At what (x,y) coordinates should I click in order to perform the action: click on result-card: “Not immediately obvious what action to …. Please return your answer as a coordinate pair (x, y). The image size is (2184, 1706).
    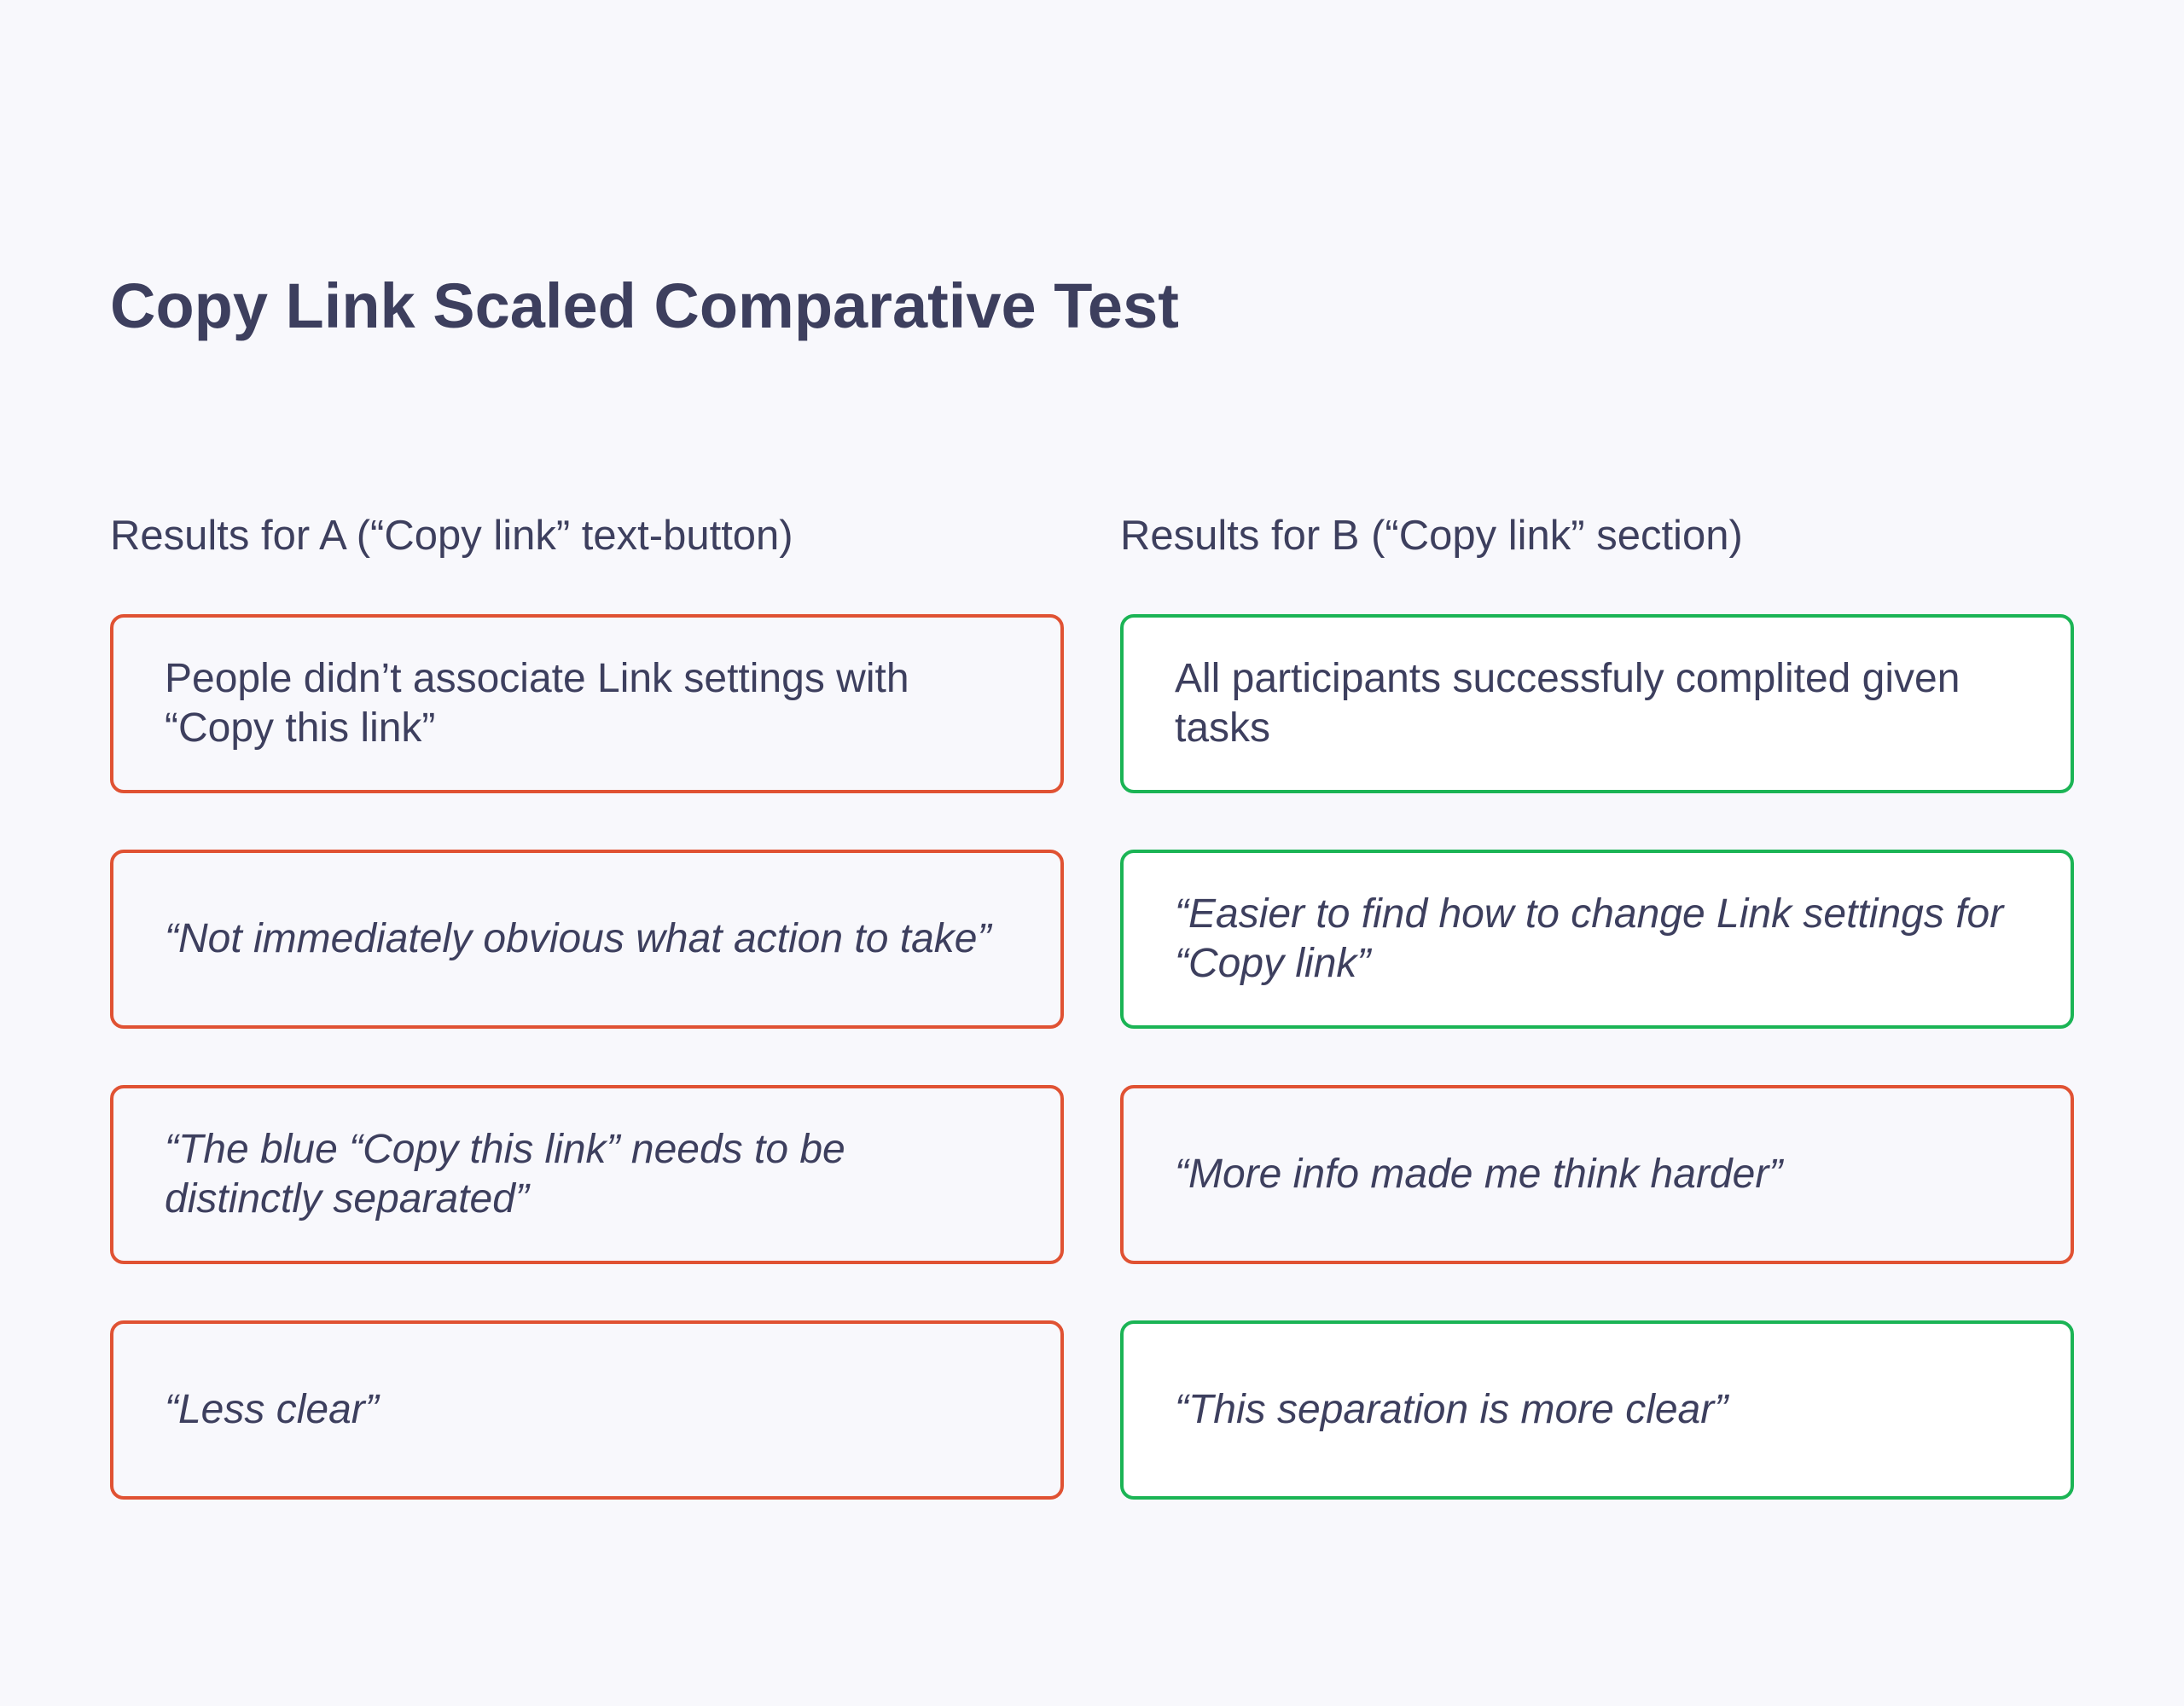
    Looking at the image, I should click on (587, 939).